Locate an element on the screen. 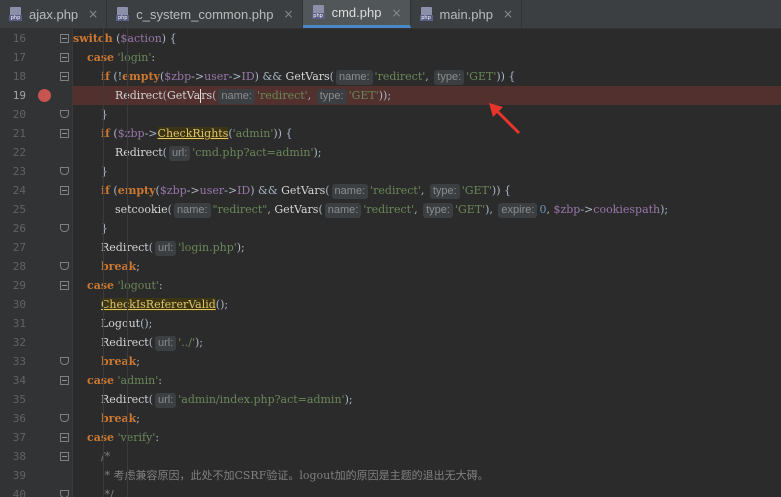  code-token: break is located at coordinates (118, 266).